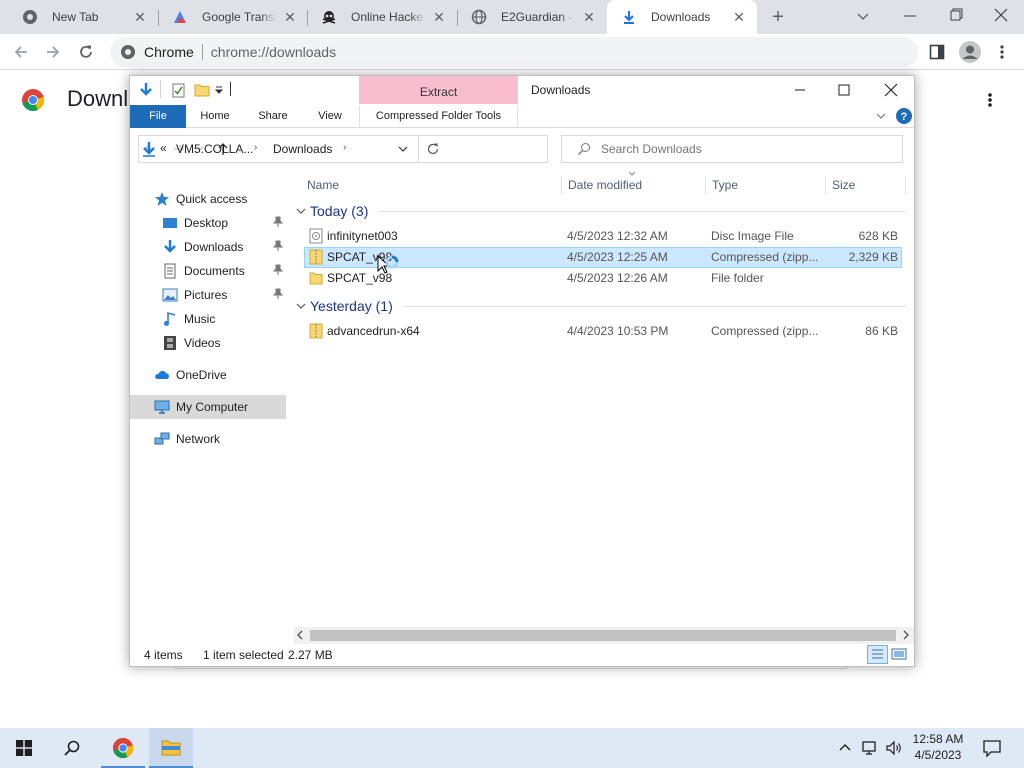 The image size is (1024, 768). I want to click on tab-online-hacker-simulator: Online Hacker Simulator ✕, so click(382, 17).